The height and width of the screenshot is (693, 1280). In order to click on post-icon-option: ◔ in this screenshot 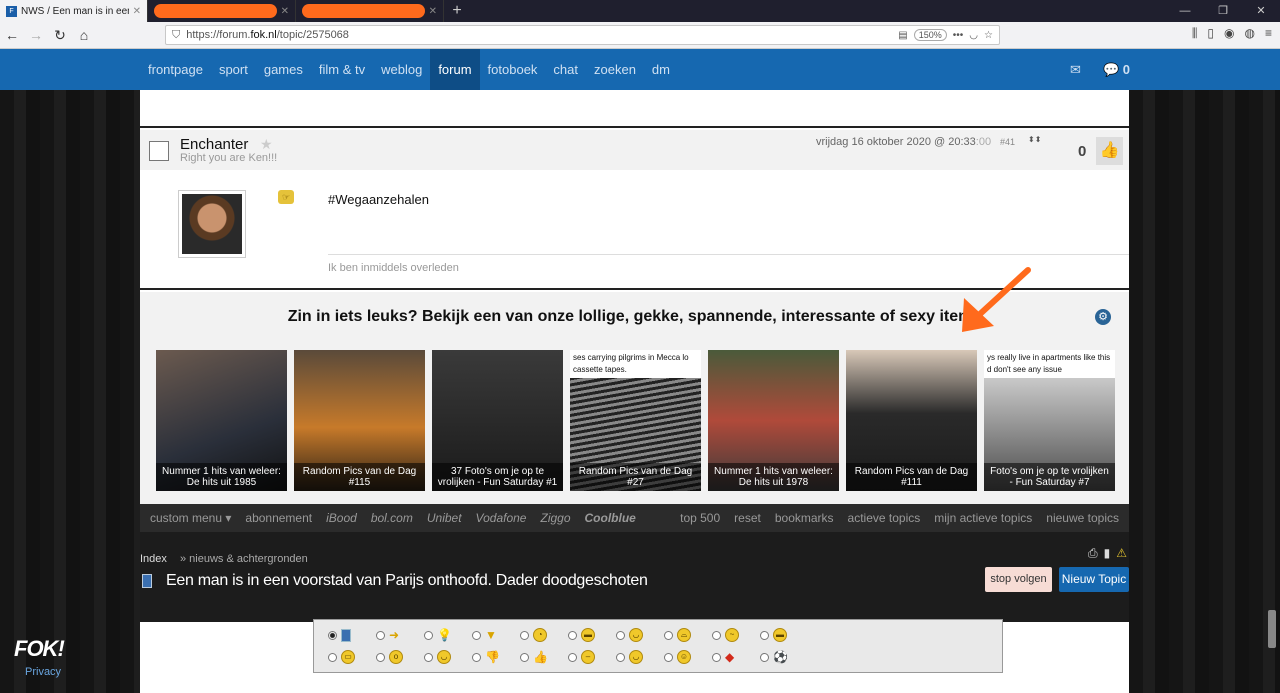, I will do `click(544, 635)`.